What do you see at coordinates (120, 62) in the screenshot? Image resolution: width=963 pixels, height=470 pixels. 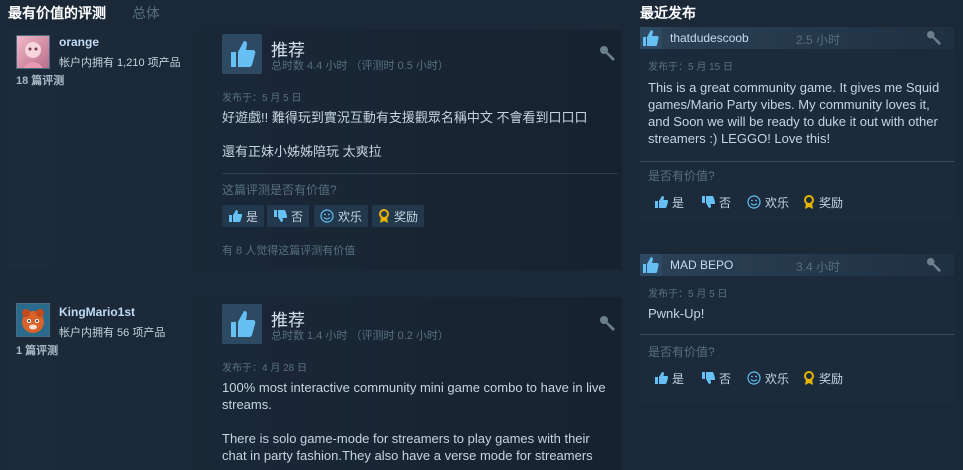 I see `products-owned: 帐户内拥有 1,210 项产品` at bounding box center [120, 62].